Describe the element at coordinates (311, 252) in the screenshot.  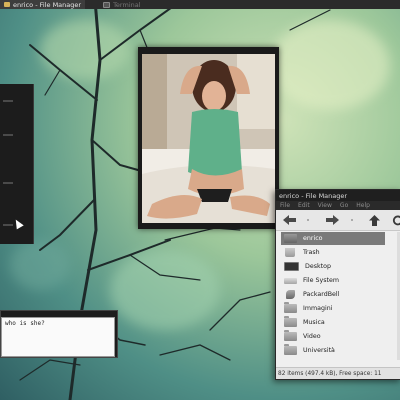
I see `places-item-label: Trash` at that location.